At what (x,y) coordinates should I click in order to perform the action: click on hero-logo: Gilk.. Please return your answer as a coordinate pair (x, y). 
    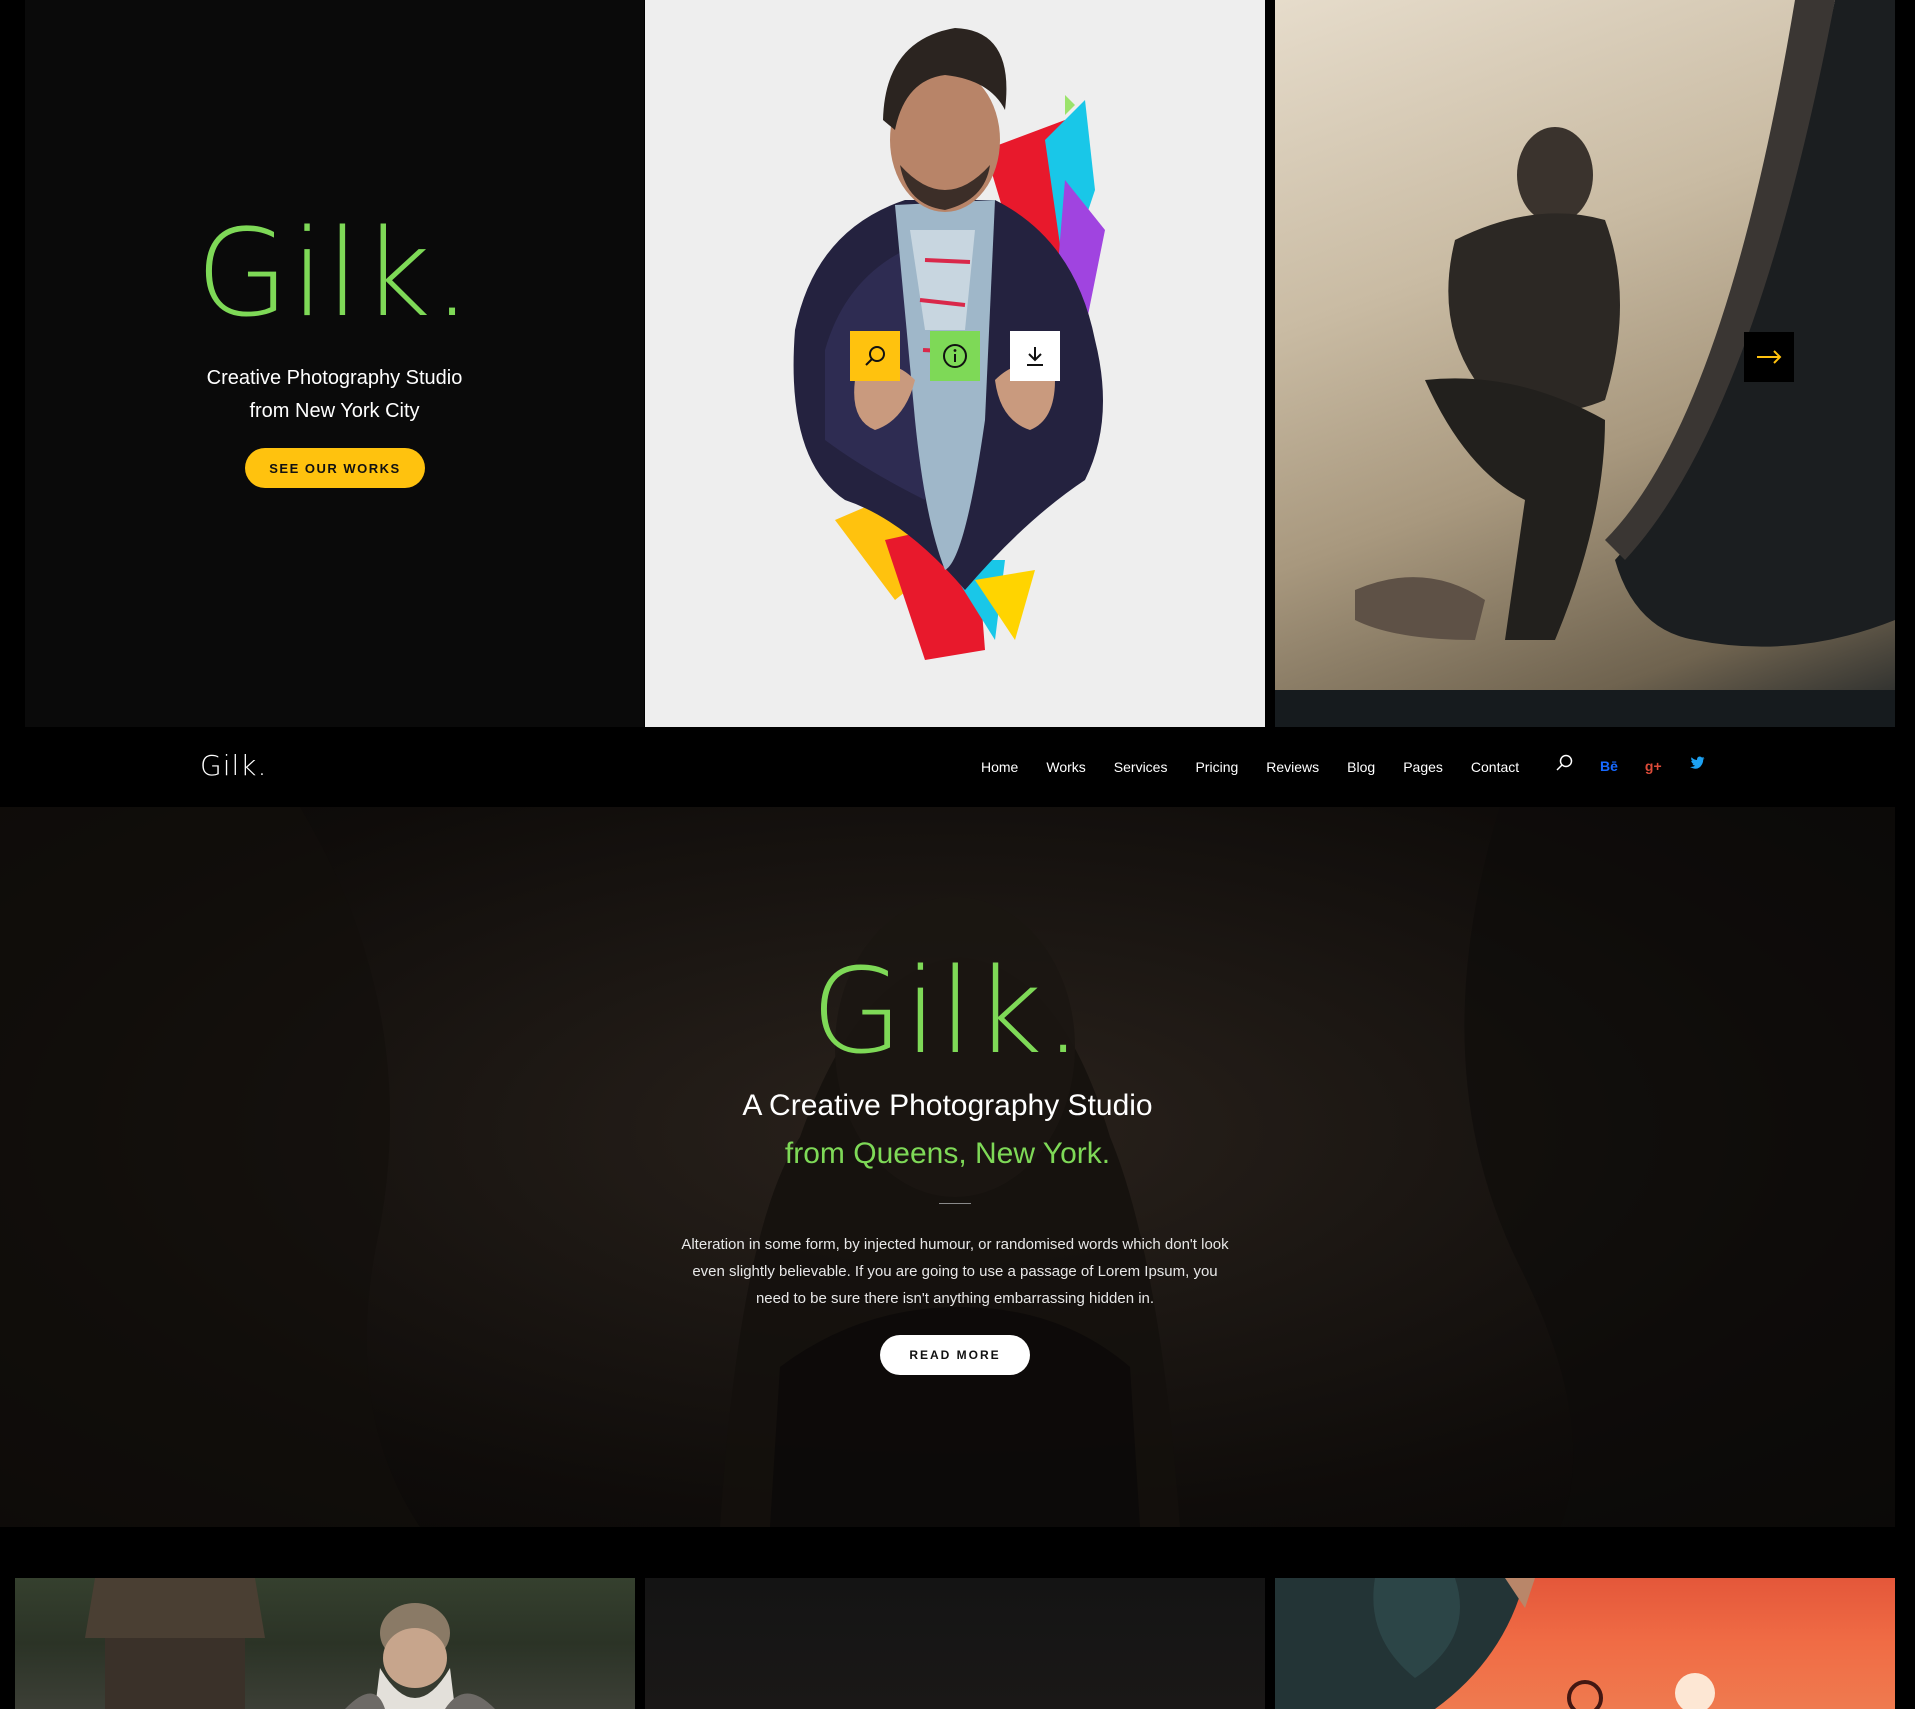
    Looking at the image, I should click on (947, 1011).